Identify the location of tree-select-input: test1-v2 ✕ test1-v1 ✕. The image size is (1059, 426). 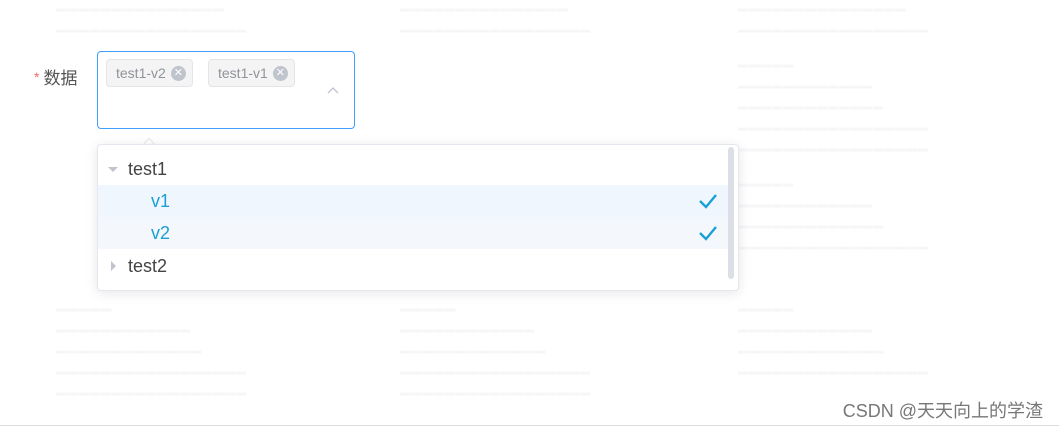
(226, 90).